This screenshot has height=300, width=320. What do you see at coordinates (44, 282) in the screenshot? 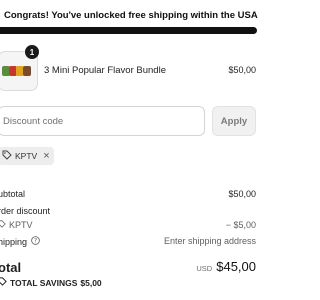
I see `total-savings-label: TOTAL SAVINGS` at bounding box center [44, 282].